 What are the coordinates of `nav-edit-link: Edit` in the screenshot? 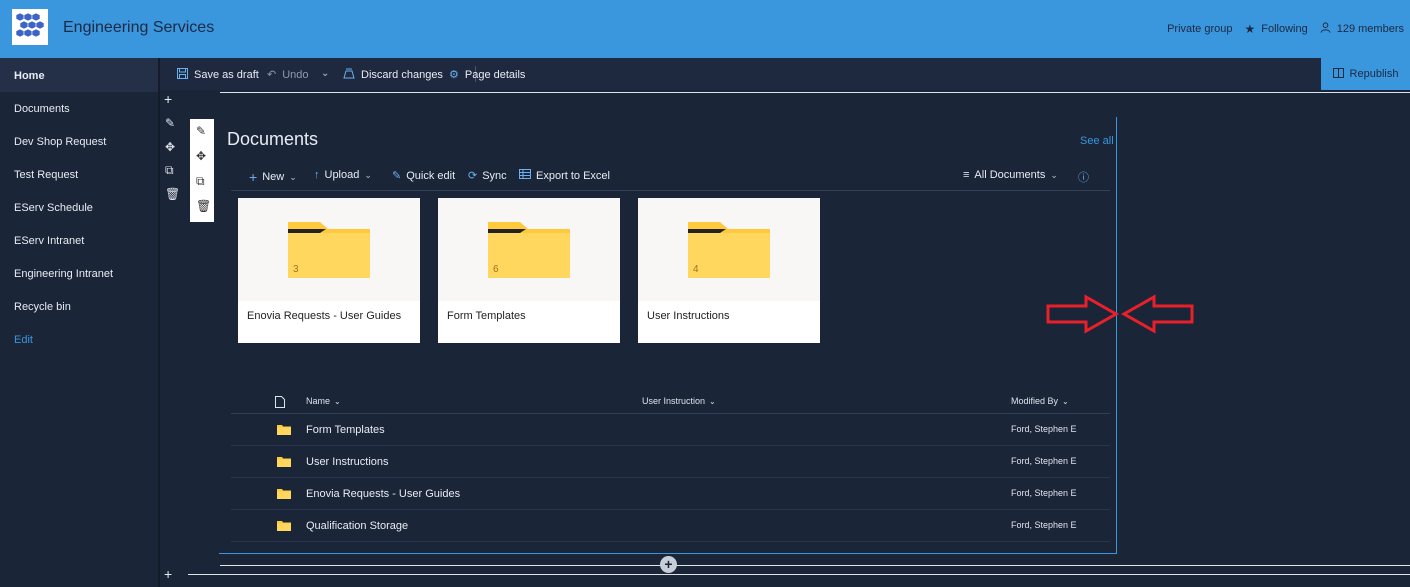 It's located at (23, 340).